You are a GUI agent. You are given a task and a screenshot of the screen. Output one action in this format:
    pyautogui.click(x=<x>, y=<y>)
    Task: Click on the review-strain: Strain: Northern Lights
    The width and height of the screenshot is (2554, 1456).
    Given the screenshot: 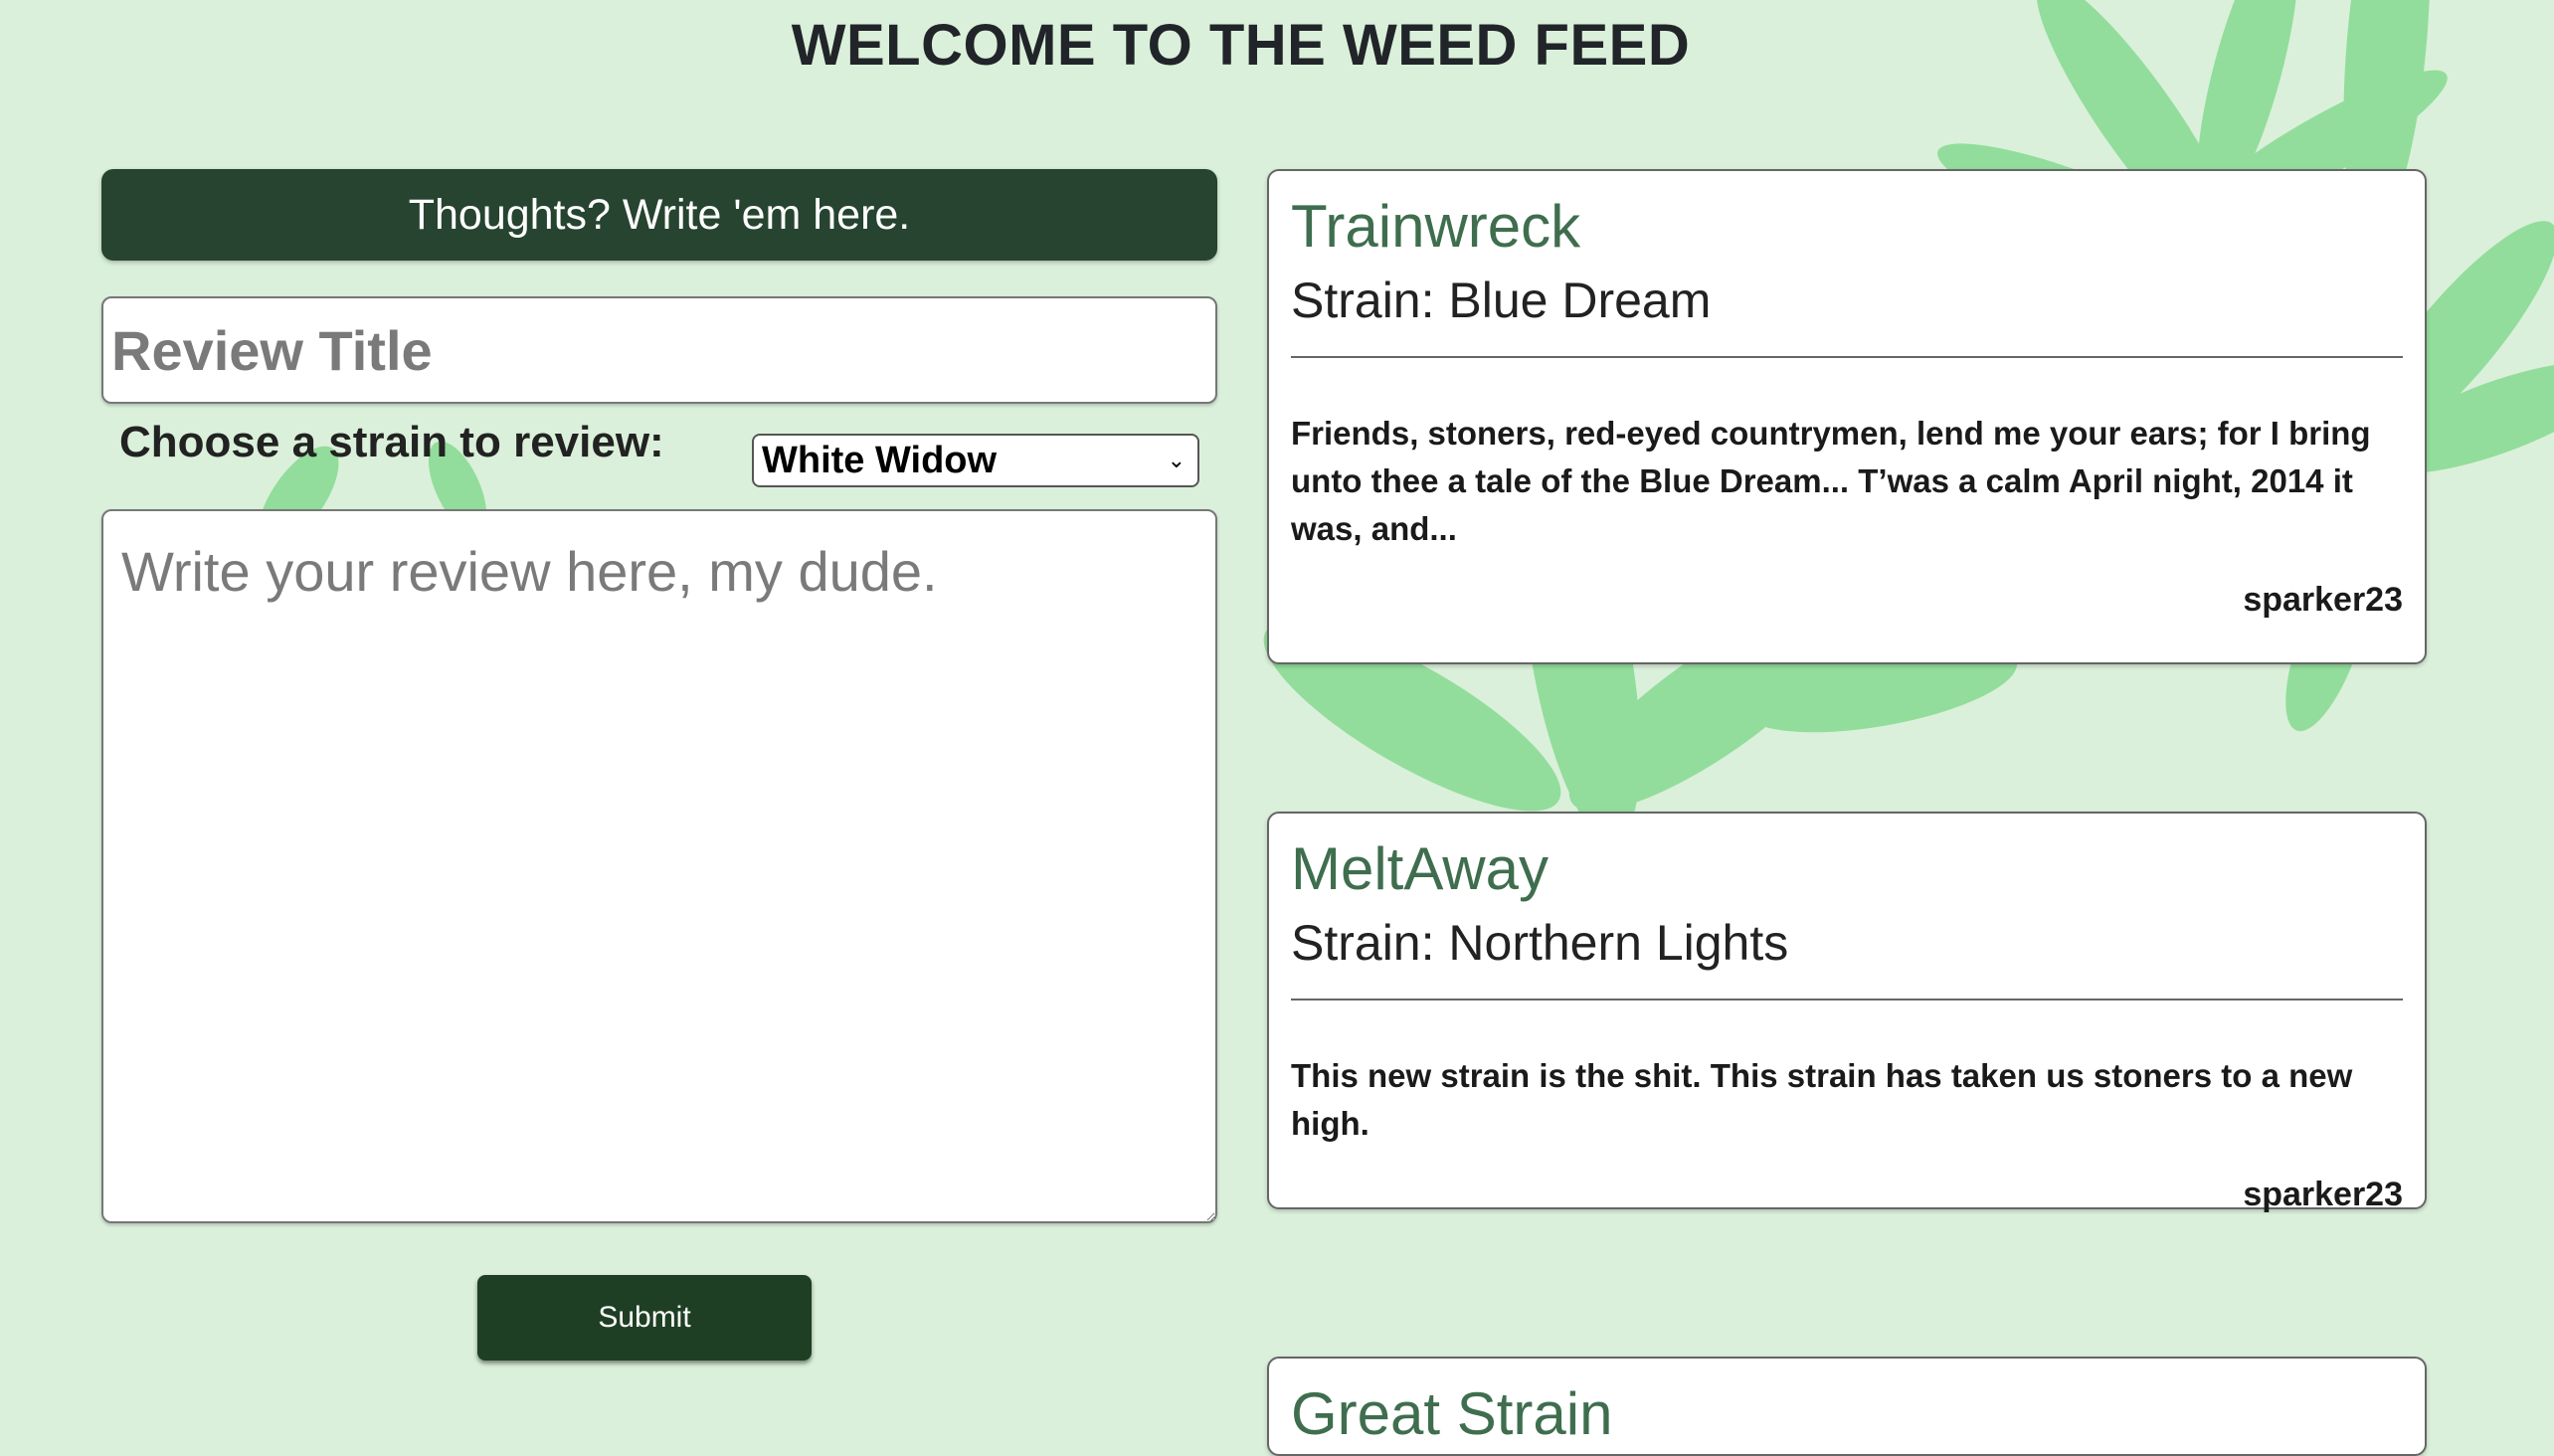 What is the action you would take?
    pyautogui.click(x=1540, y=943)
    